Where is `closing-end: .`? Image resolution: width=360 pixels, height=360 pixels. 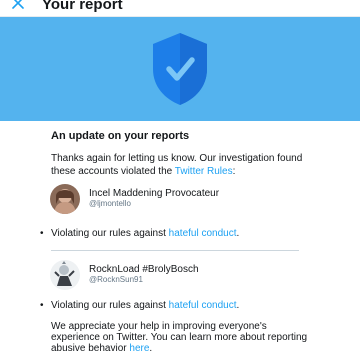
closing-end: . is located at coordinates (151, 348).